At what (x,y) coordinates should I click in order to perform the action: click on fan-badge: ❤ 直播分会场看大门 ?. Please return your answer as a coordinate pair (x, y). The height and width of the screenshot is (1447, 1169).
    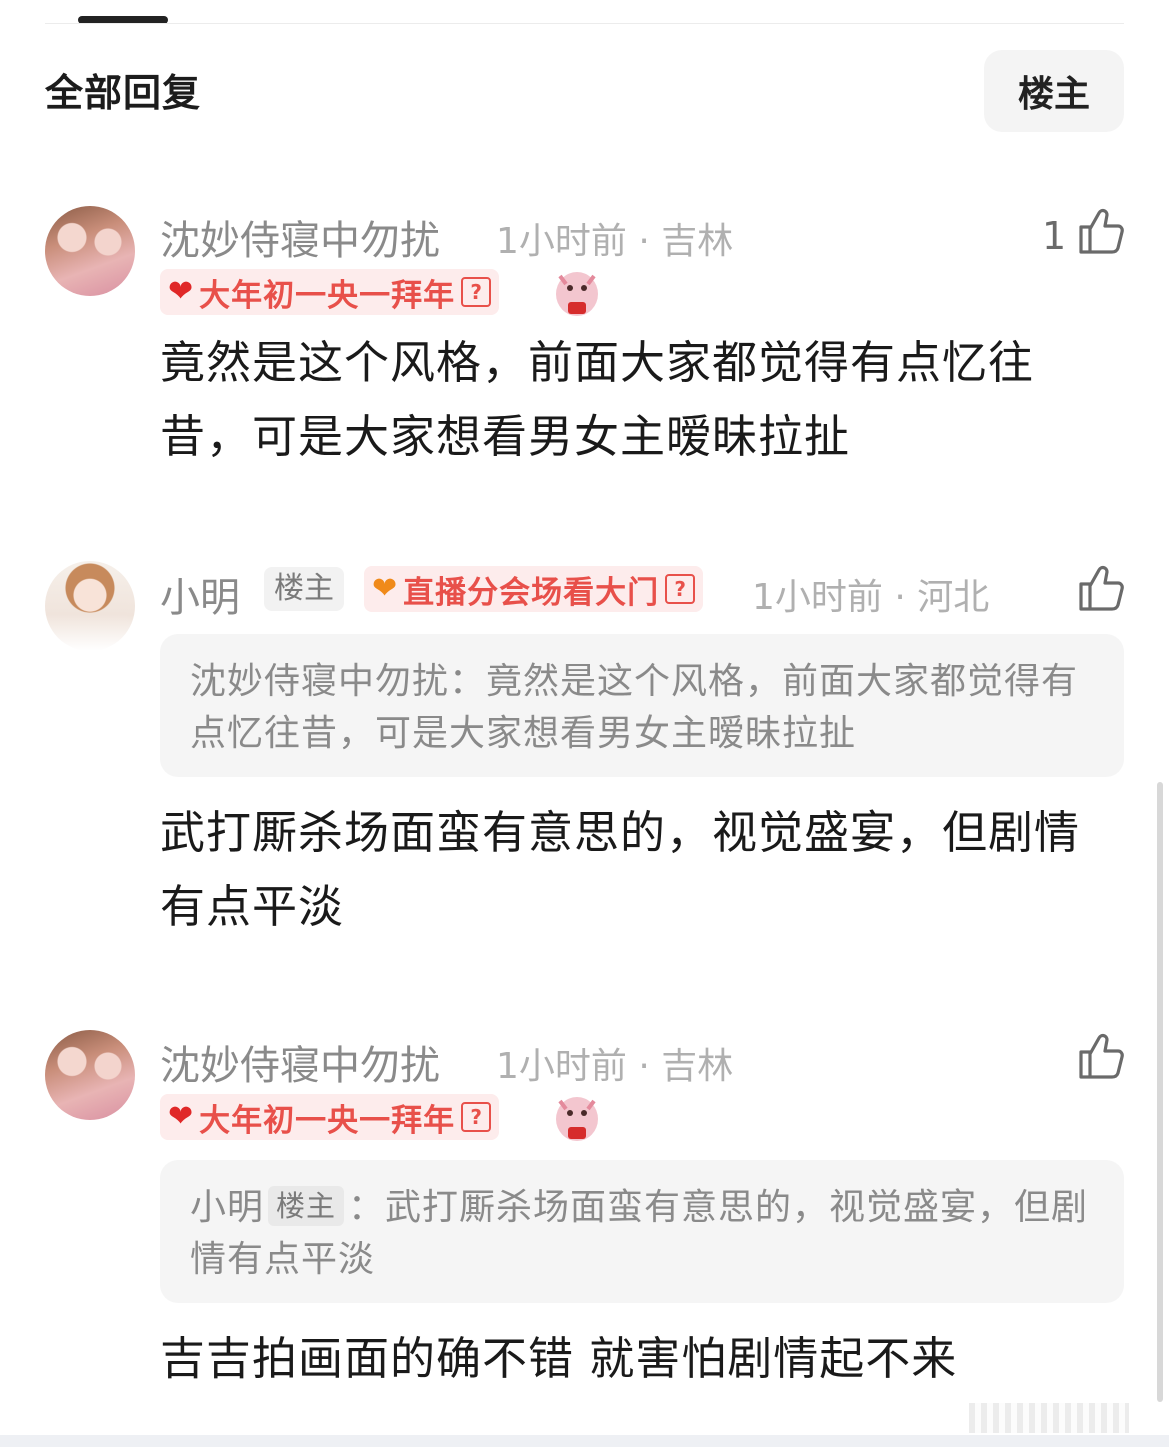
    Looking at the image, I should click on (534, 589).